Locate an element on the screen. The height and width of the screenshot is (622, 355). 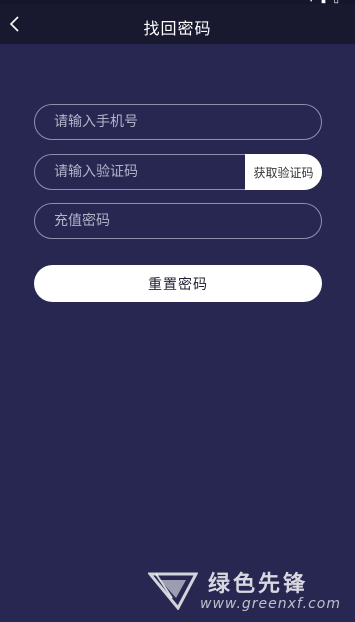
greenxf-logo-icon is located at coordinates (173, 591).